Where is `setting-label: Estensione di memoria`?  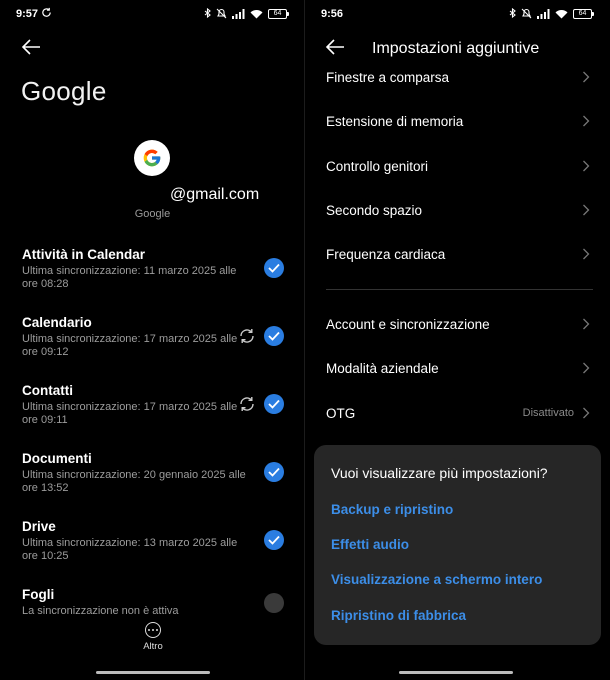 setting-label: Estensione di memoria is located at coordinates (395, 121).